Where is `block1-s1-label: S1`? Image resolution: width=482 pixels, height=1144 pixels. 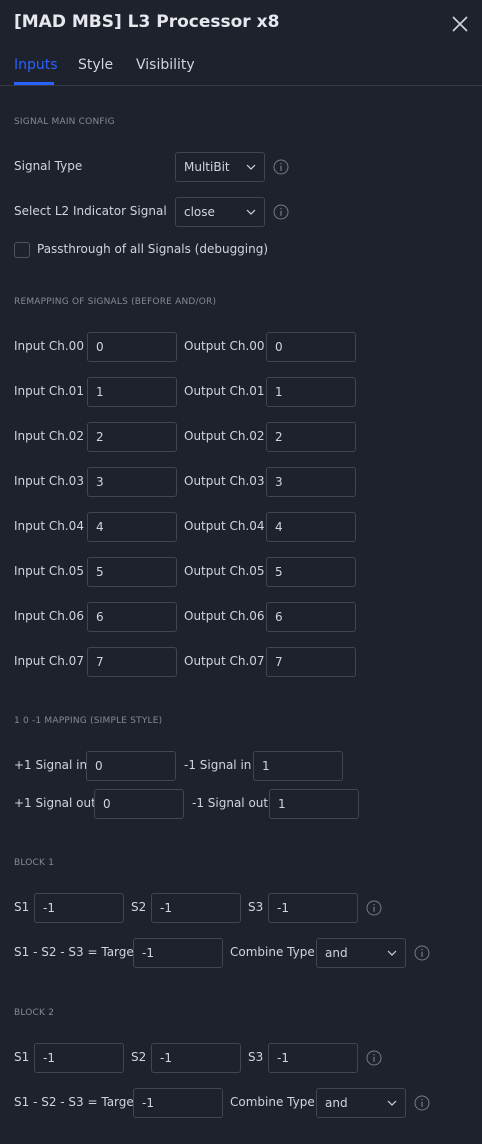 block1-s1-label: S1 is located at coordinates (22, 907).